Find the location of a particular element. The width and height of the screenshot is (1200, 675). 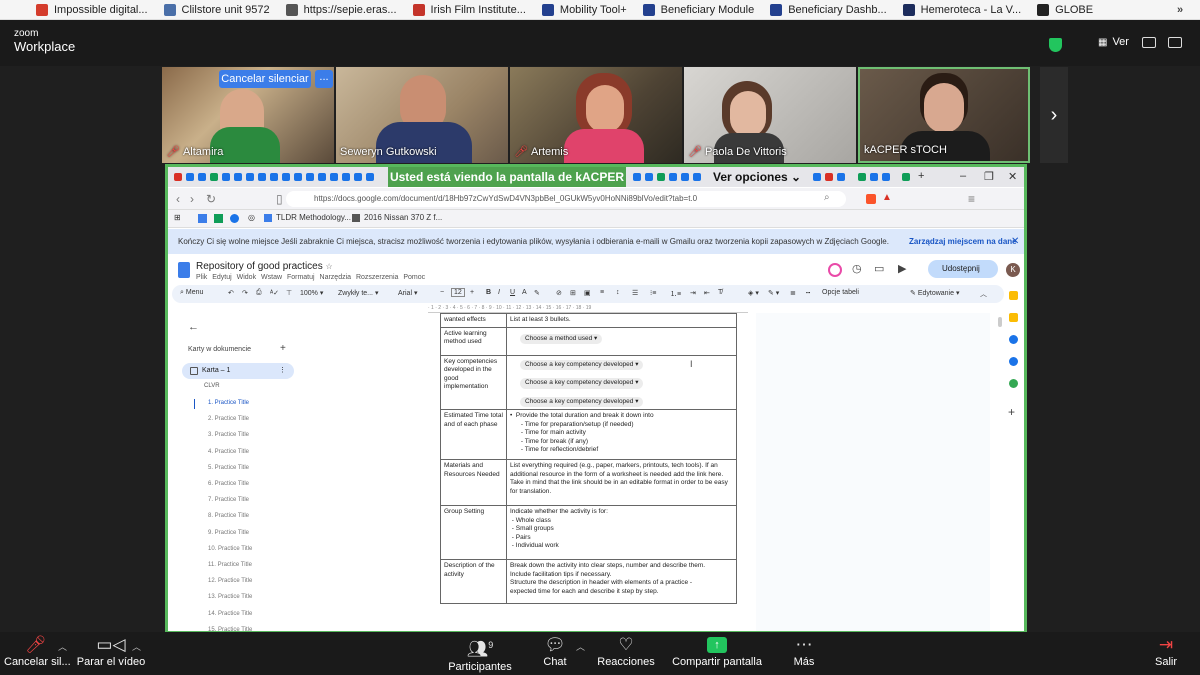

menu-icon: ≡ is located at coordinates (971, 199).